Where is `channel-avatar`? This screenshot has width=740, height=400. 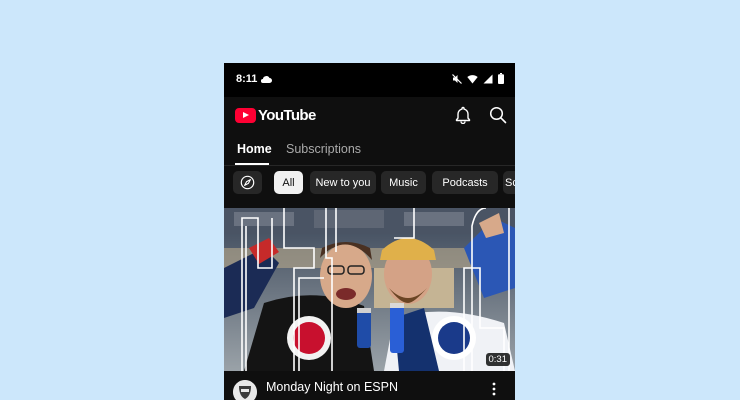
channel-avatar is located at coordinates (245, 390).